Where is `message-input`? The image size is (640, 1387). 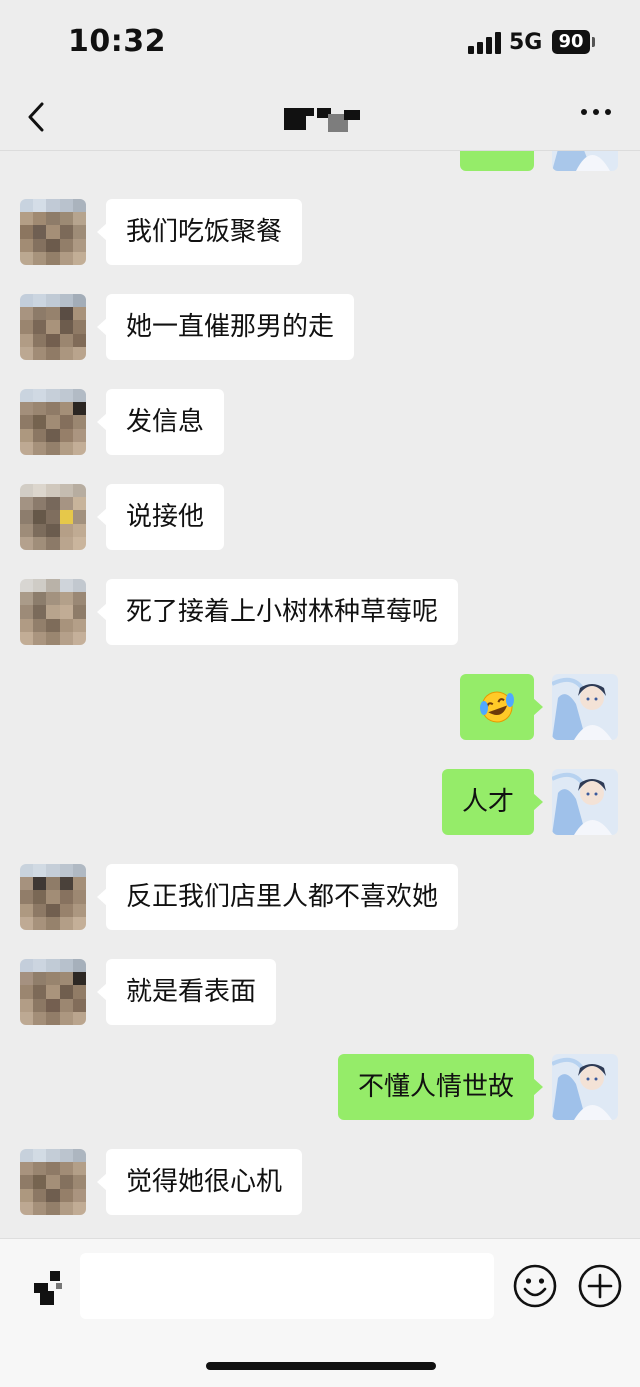 message-input is located at coordinates (287, 1286).